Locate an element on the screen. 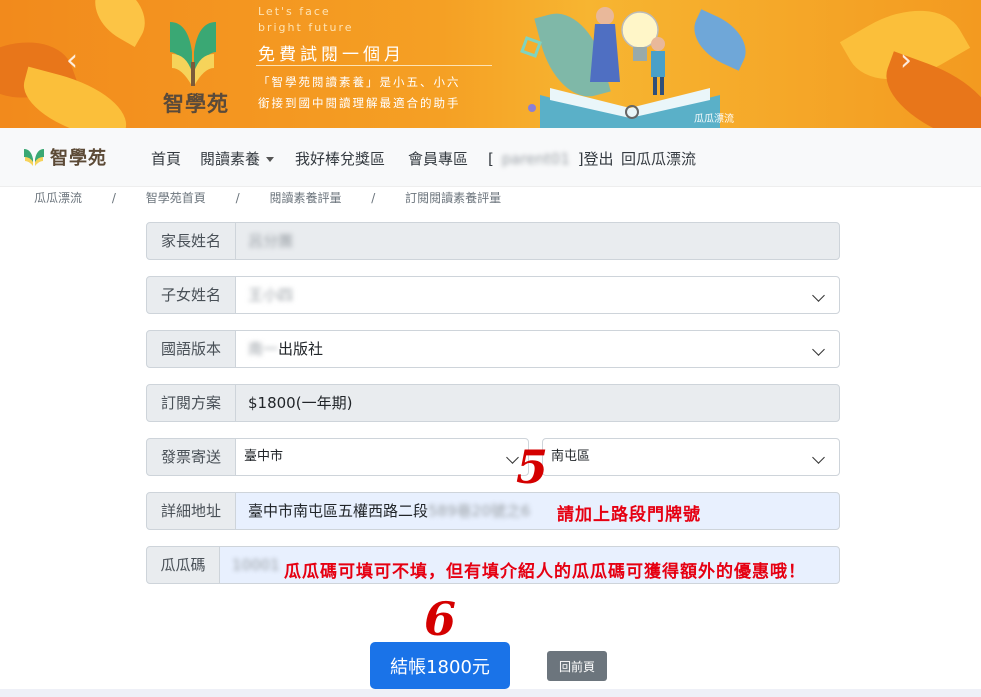  breadcrumb-item: 智學苑首頁 is located at coordinates (176, 197).